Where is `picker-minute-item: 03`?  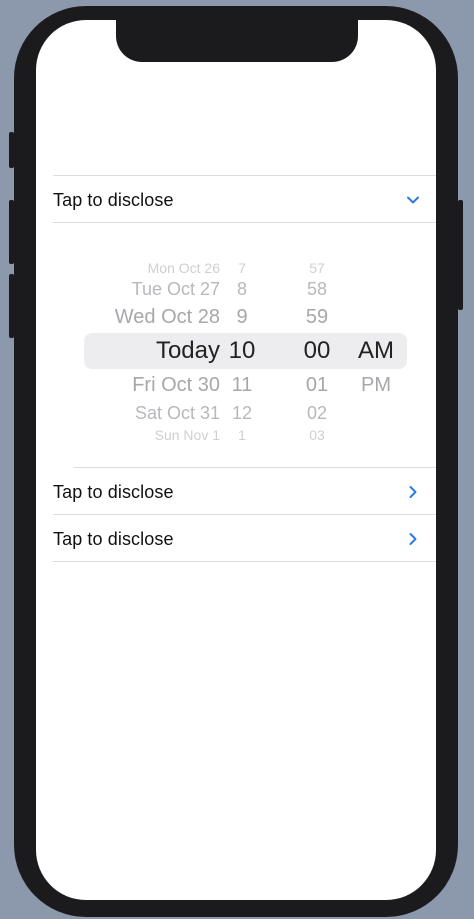 picker-minute-item: 03 is located at coordinates (317, 435).